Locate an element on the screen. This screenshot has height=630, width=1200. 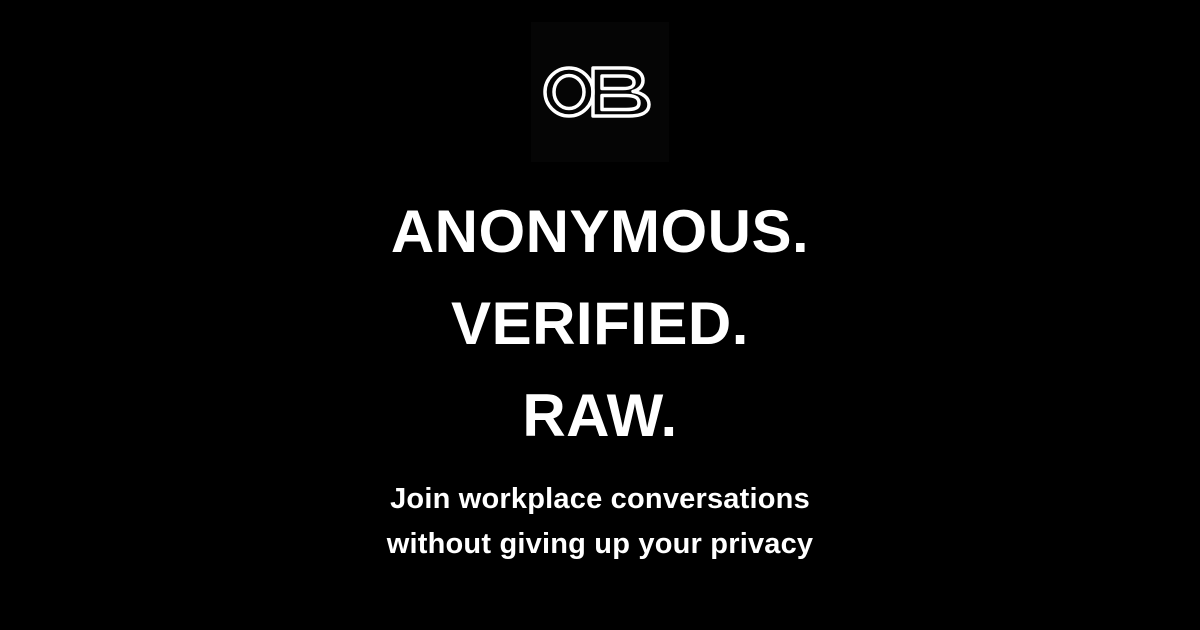
headline-line-raw: RAW. is located at coordinates (600, 415).